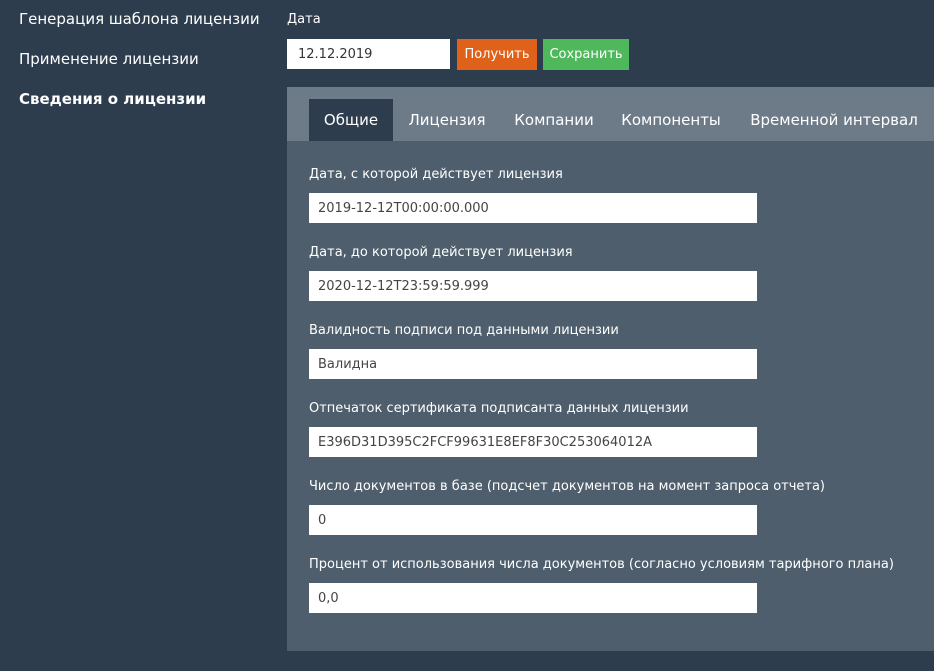 The width and height of the screenshot is (934, 671). I want to click on signature-validity-field, so click(533, 364).